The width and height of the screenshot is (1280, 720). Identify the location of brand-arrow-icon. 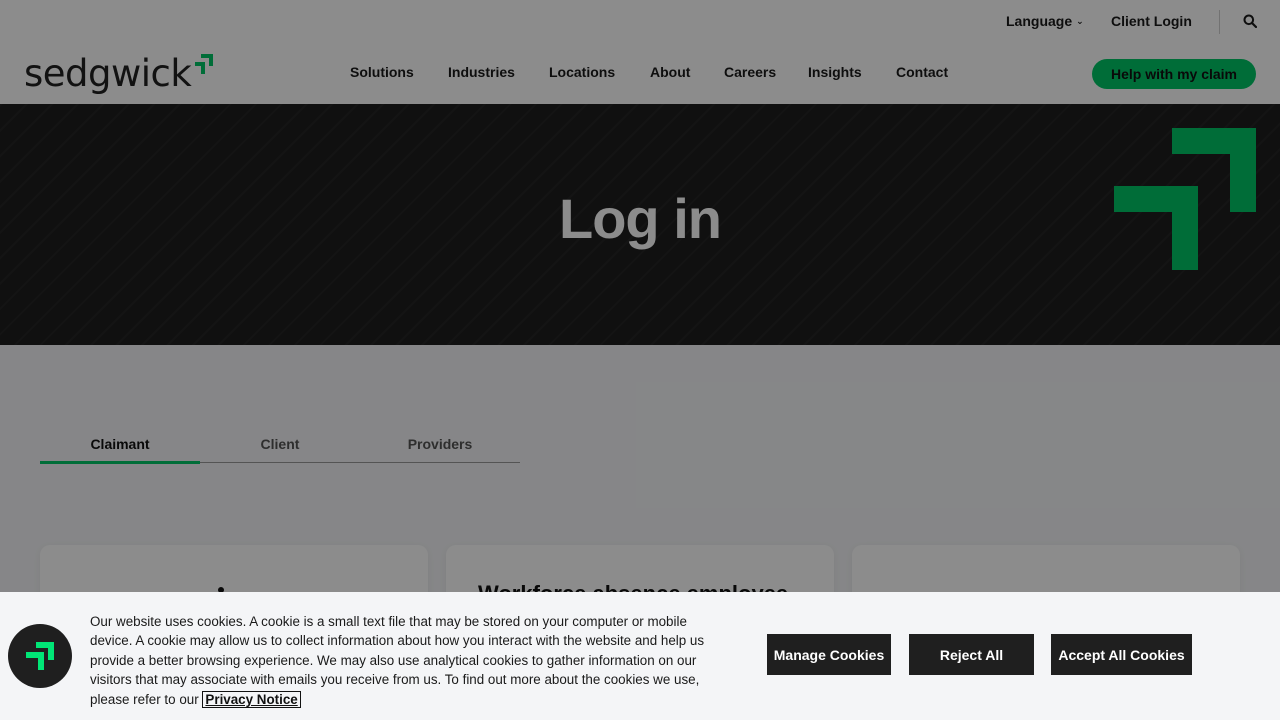
(40, 656).